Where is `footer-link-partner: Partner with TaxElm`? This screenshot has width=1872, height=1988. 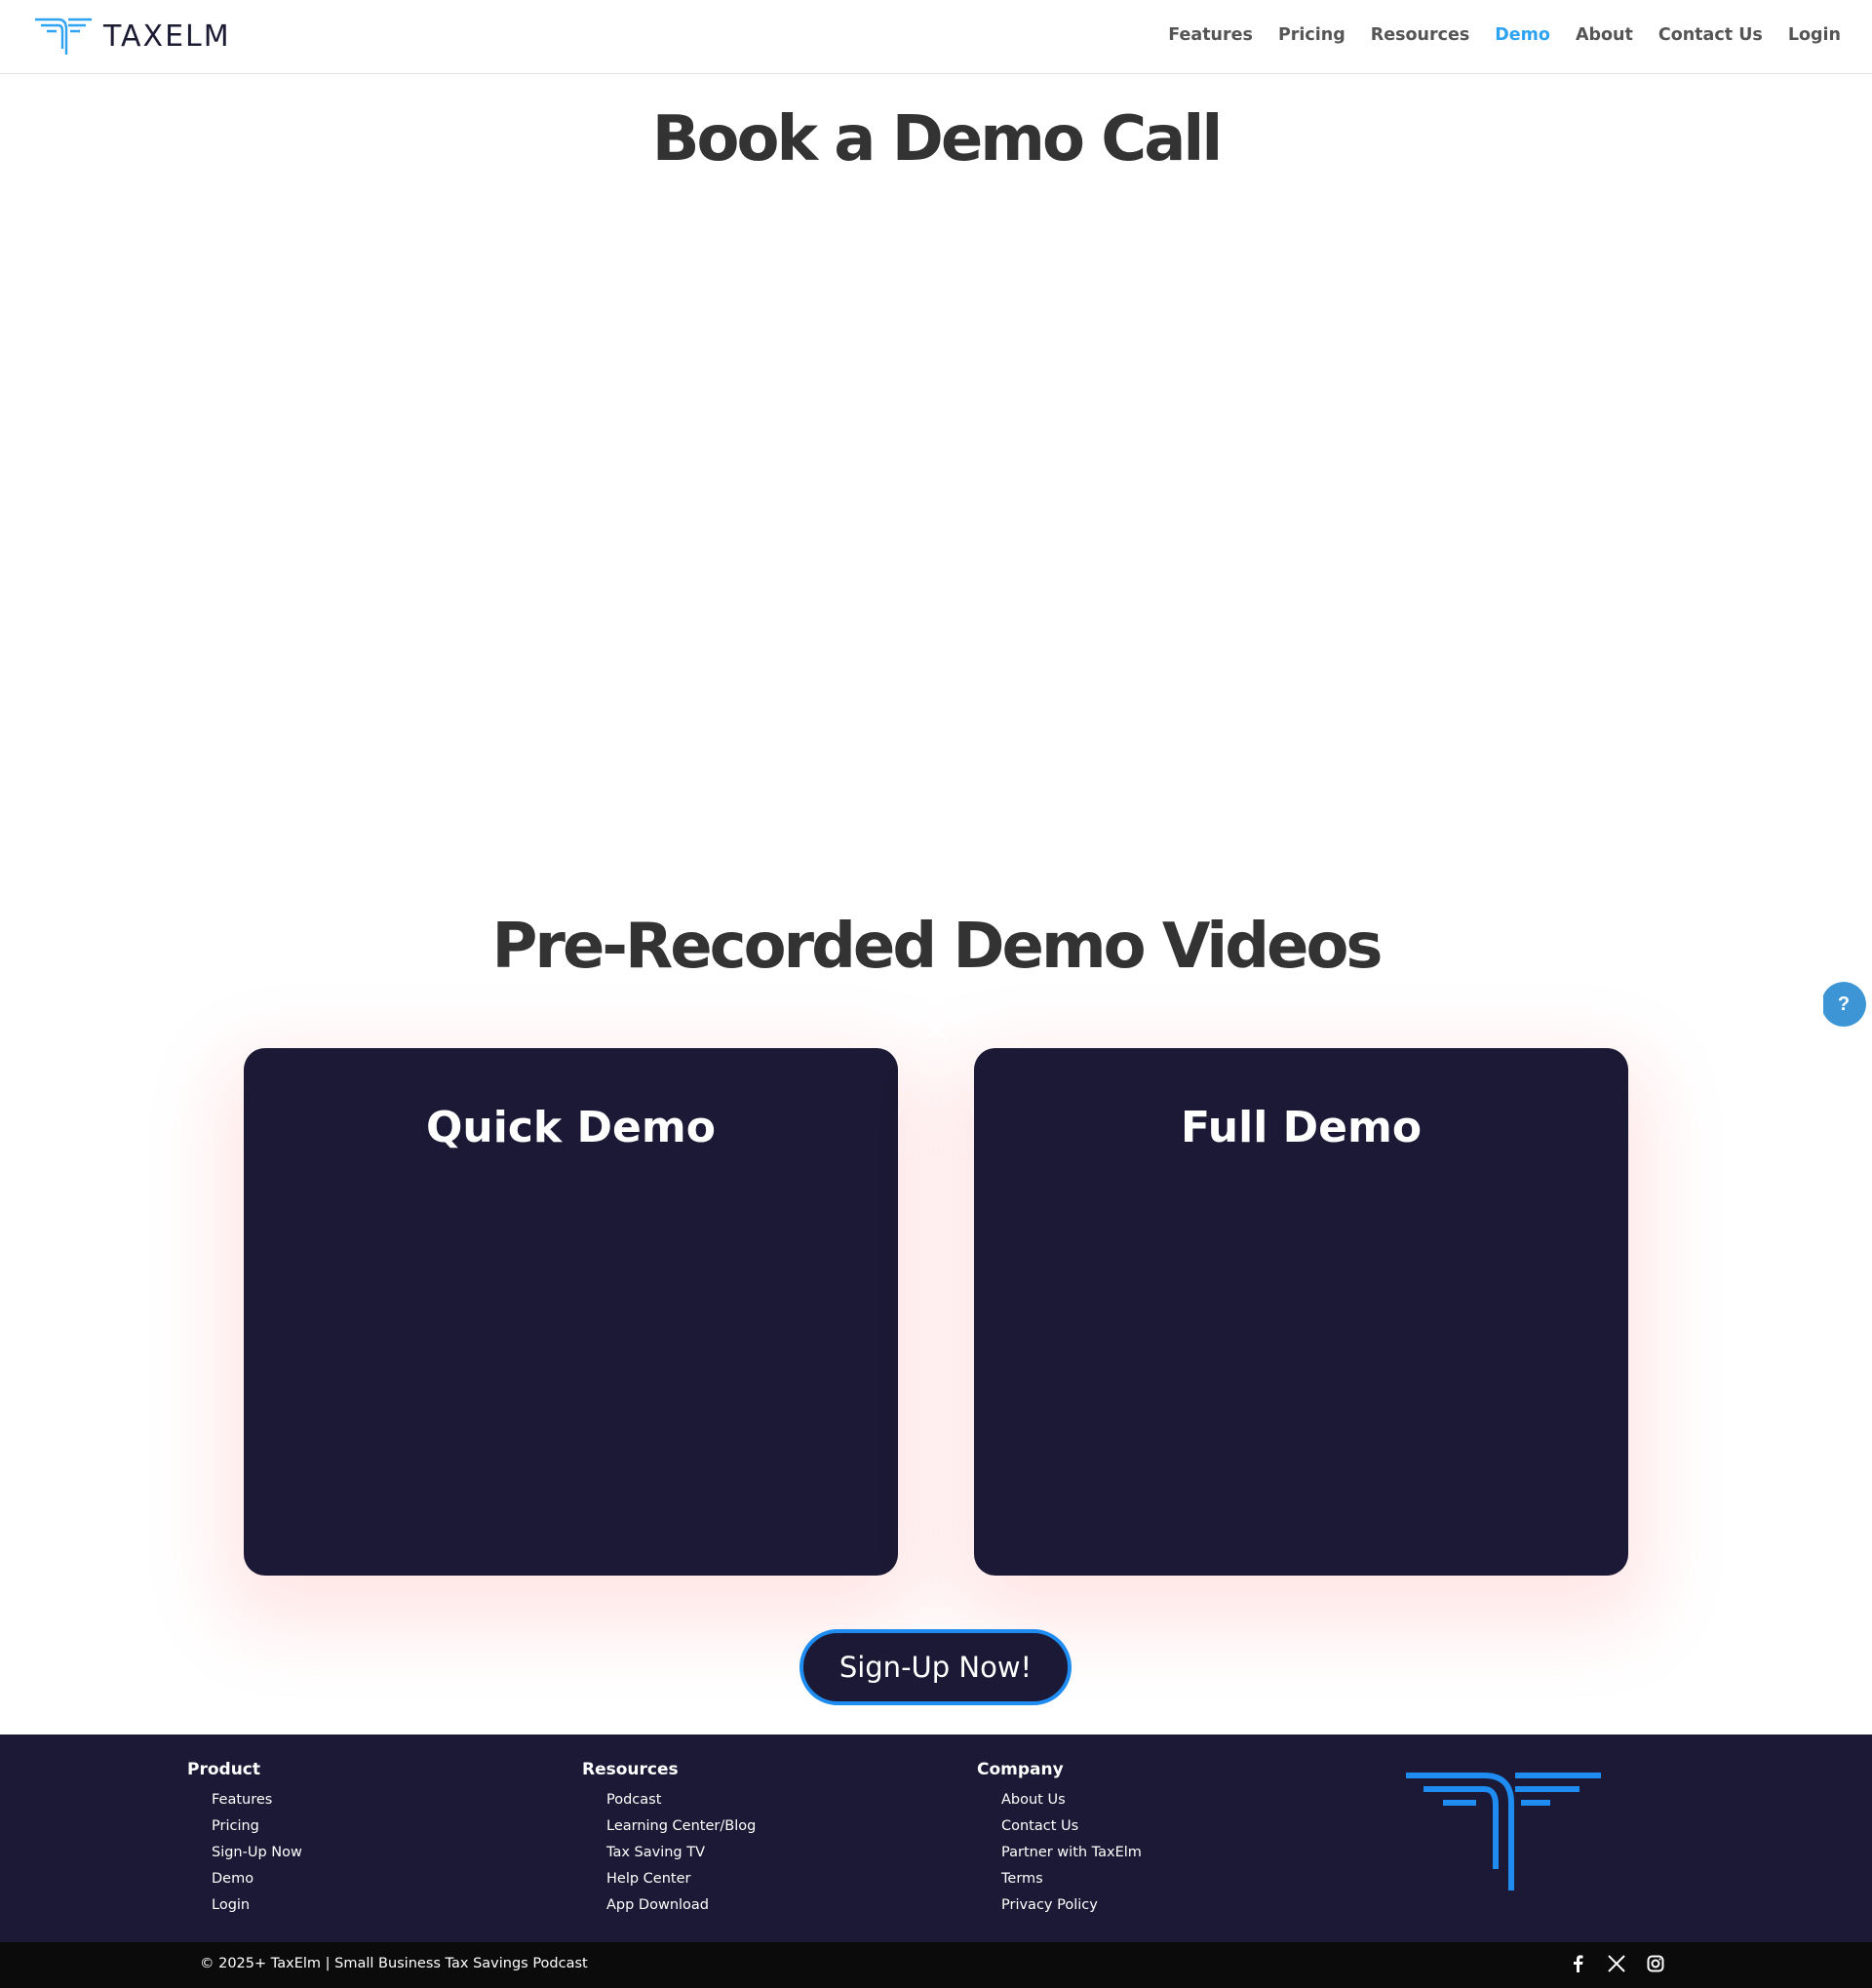
footer-link-partner: Partner with TaxElm is located at coordinates (1071, 1853).